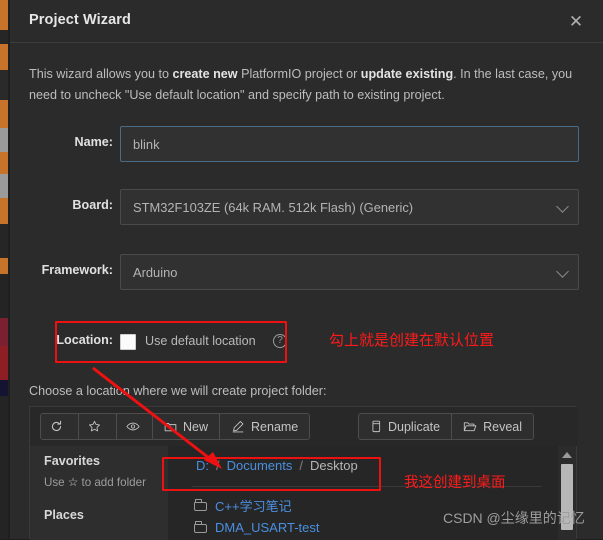  Describe the element at coordinates (455, 483) in the screenshot. I see `annotation-text-desktop: 我这创建到桌面` at that location.